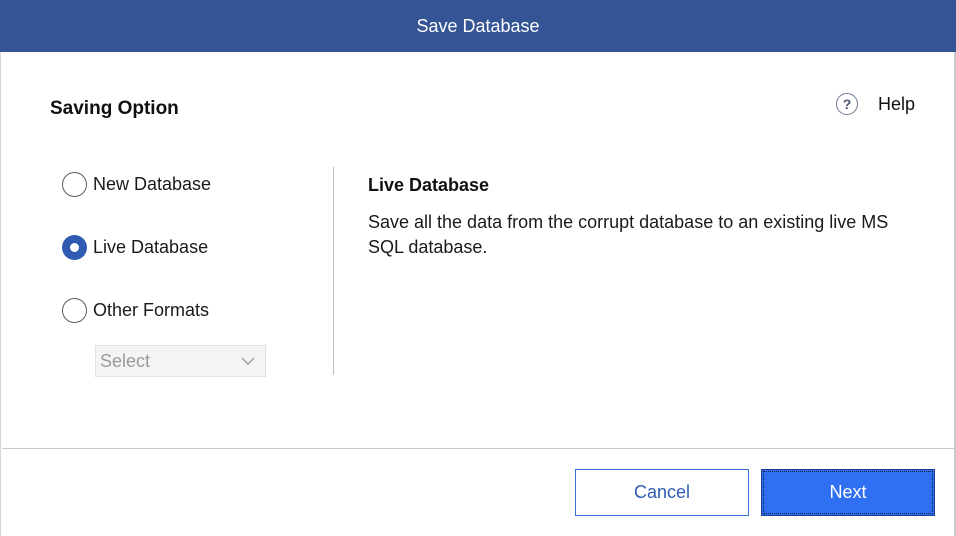 Image resolution: width=956 pixels, height=536 pixels. What do you see at coordinates (248, 361) in the screenshot?
I see `chevron-down-icon` at bounding box center [248, 361].